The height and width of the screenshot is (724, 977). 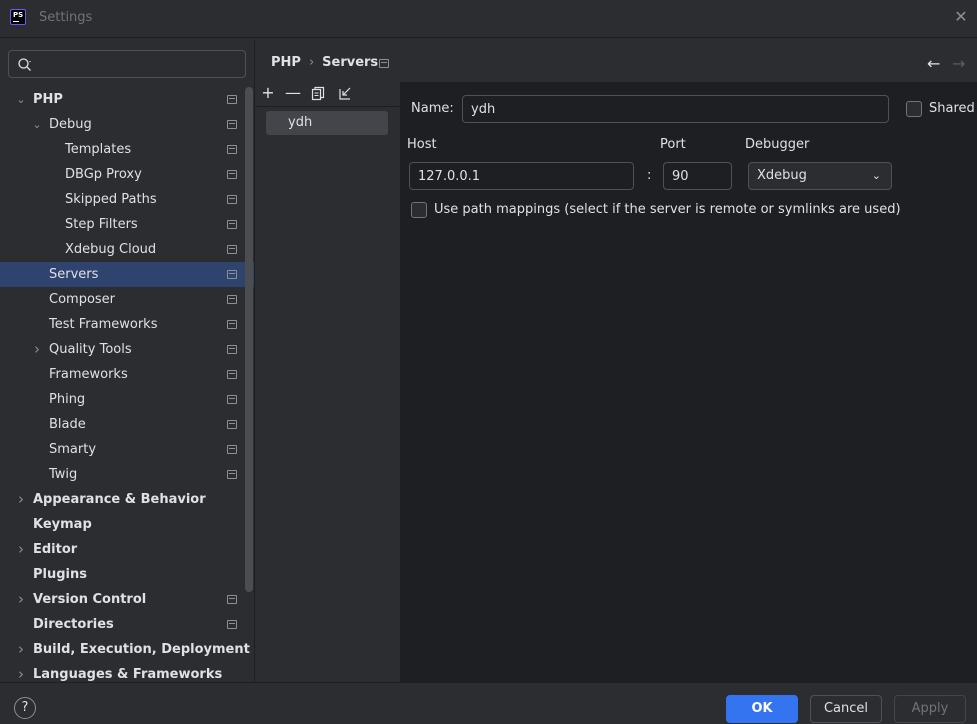 I want to click on tree-item-servers: Servers, so click(x=127, y=274).